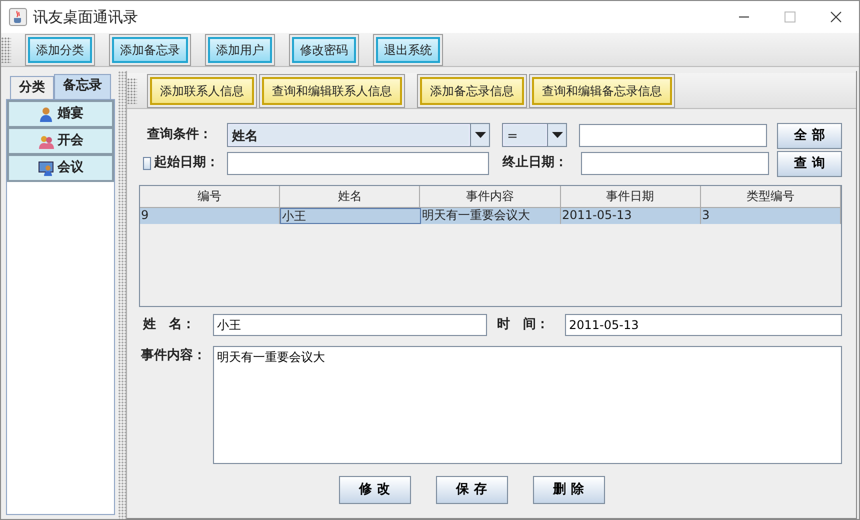 This screenshot has width=860, height=520. Describe the element at coordinates (358, 163) in the screenshot. I see `start-date-field` at that location.